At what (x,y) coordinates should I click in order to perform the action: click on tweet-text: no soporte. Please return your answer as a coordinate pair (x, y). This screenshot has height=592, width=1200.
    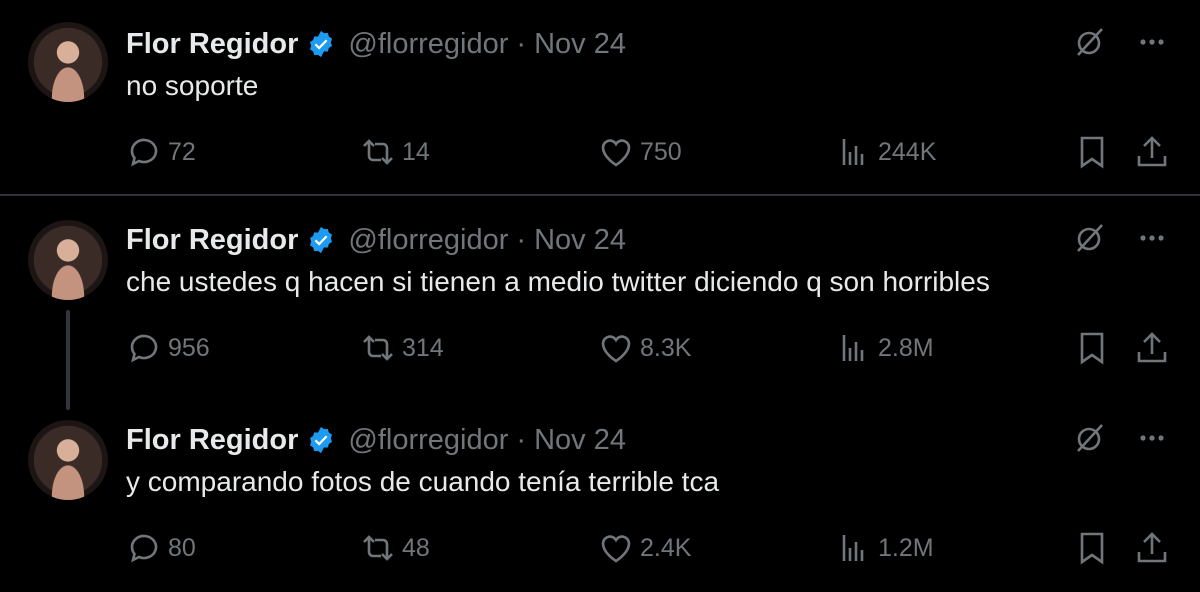
    Looking at the image, I should click on (192, 85).